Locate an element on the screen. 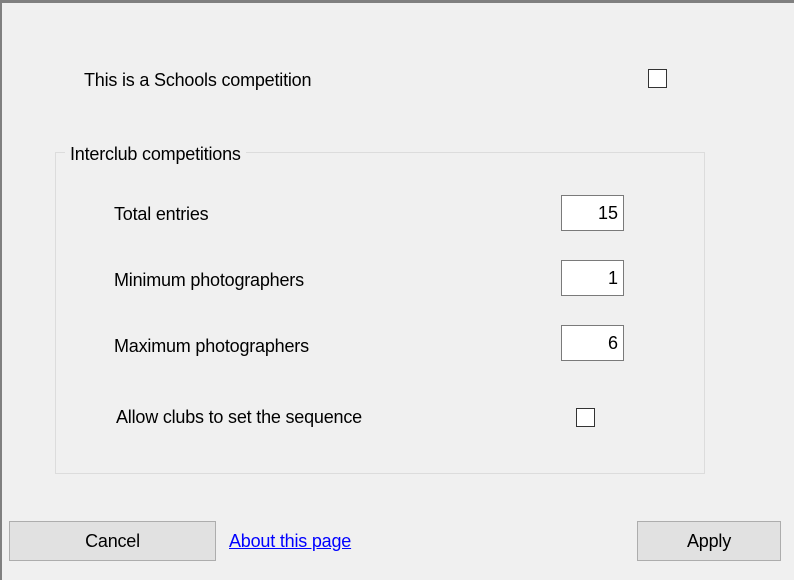 The image size is (794, 580). cancel-button: Cancel is located at coordinates (112, 541).